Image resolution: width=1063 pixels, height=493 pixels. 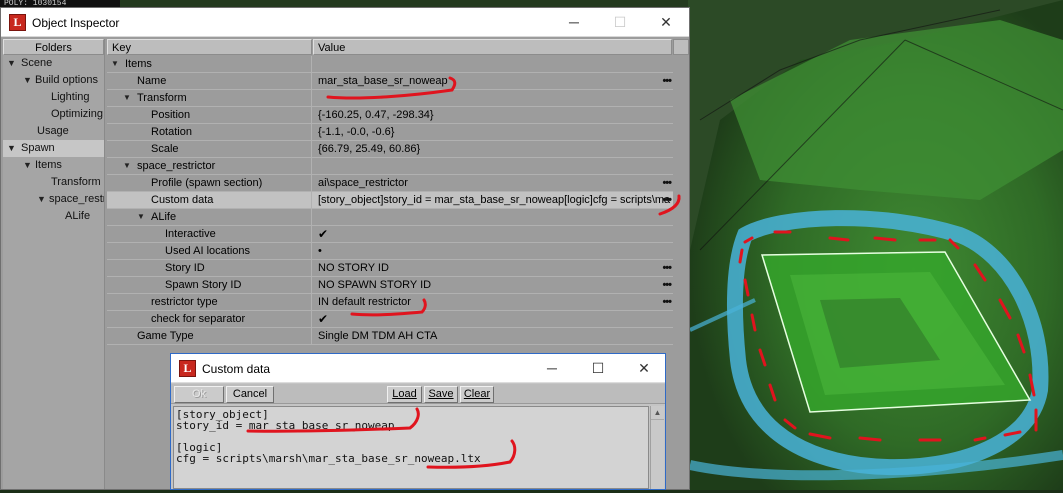 I want to click on property-row: Spawn Story ID NO SPAWN STORY ID •••, so click(x=390, y=285).